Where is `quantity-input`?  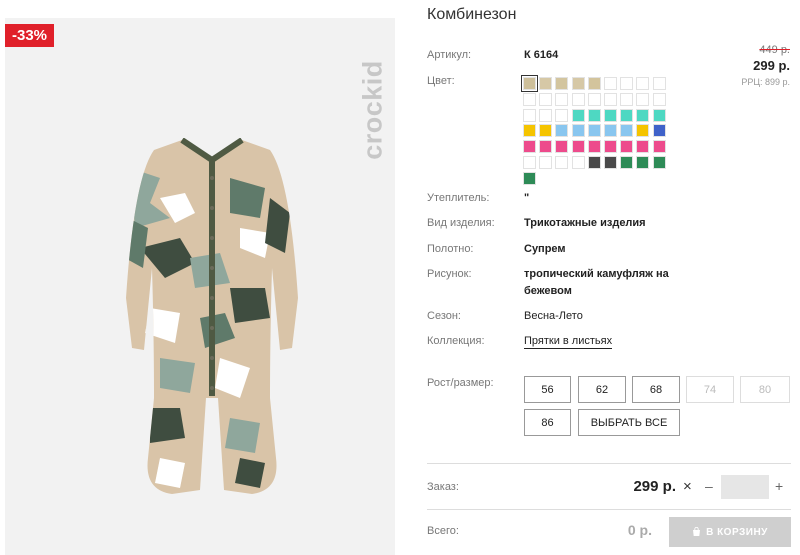 quantity-input is located at coordinates (745, 487).